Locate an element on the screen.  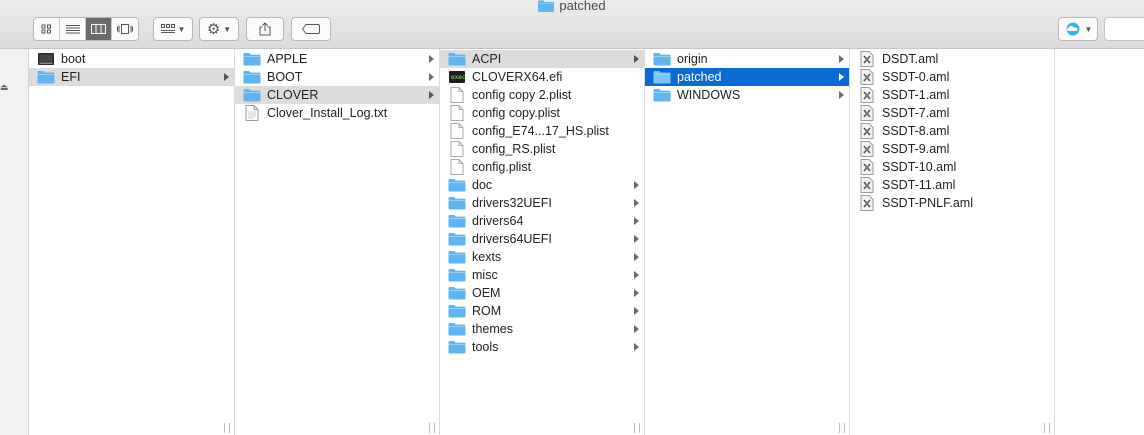
item-label: WINDOWS is located at coordinates (709, 95).